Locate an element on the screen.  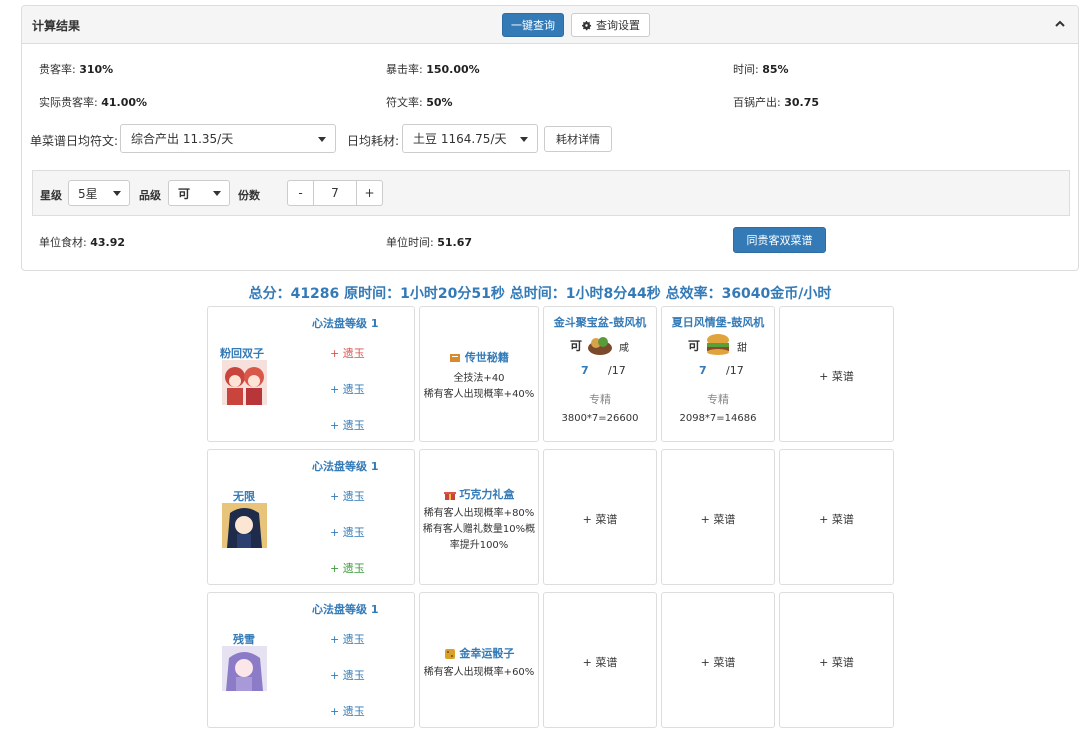
star-select: 5星 is located at coordinates (99, 193).